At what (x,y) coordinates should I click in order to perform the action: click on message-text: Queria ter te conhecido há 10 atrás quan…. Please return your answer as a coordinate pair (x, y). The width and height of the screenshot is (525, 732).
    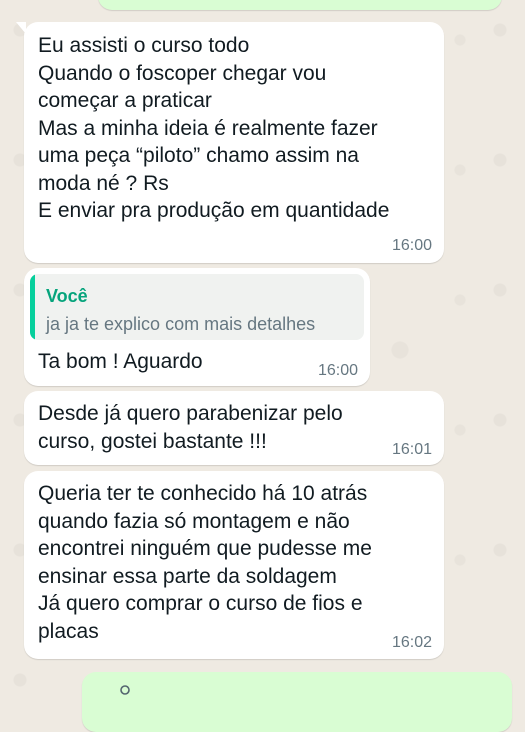
    Looking at the image, I should click on (205, 562).